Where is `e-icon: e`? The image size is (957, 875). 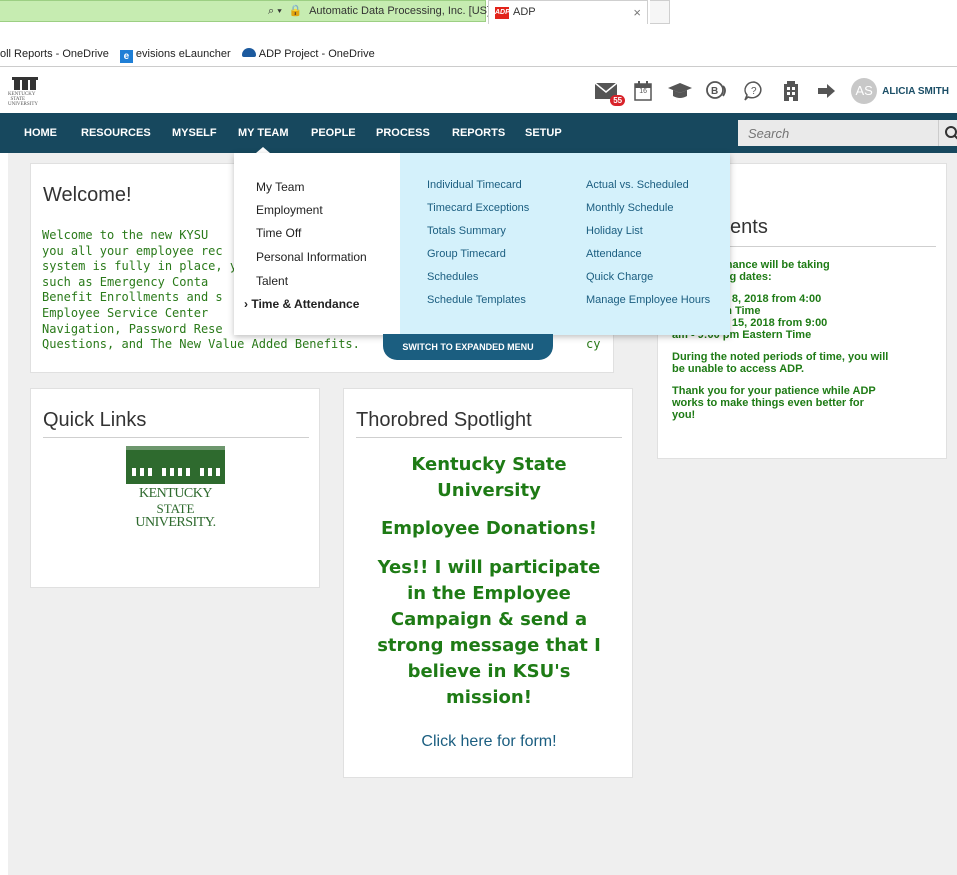
e-icon: e is located at coordinates (126, 56).